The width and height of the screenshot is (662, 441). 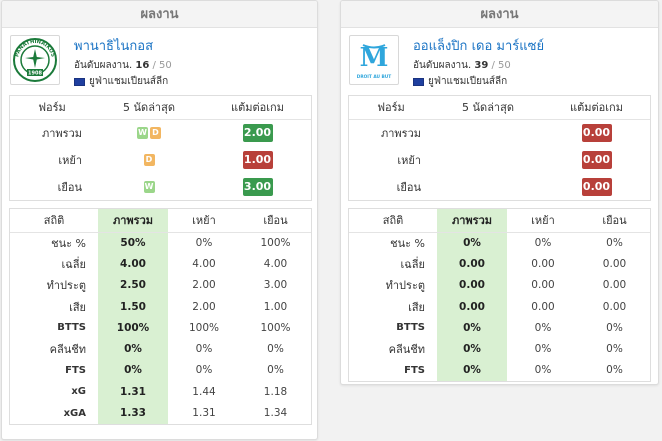 What do you see at coordinates (73, 264) in the screenshot?
I see `stat-label: เฉลี่ย` at bounding box center [73, 264].